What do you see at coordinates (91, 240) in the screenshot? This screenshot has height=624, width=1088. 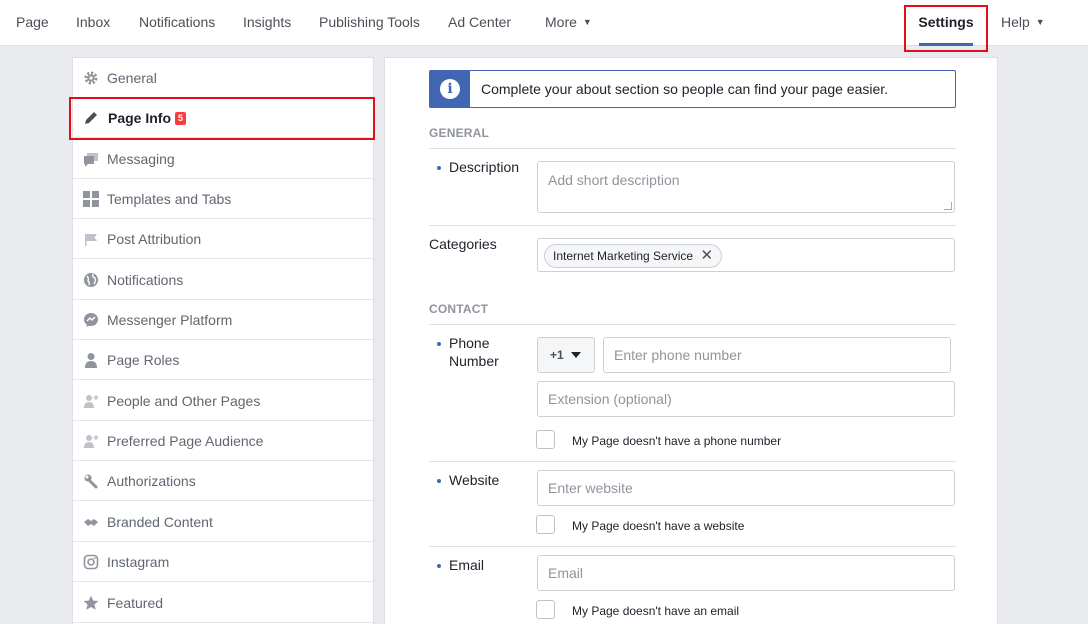 I see `flag-icon` at bounding box center [91, 240].